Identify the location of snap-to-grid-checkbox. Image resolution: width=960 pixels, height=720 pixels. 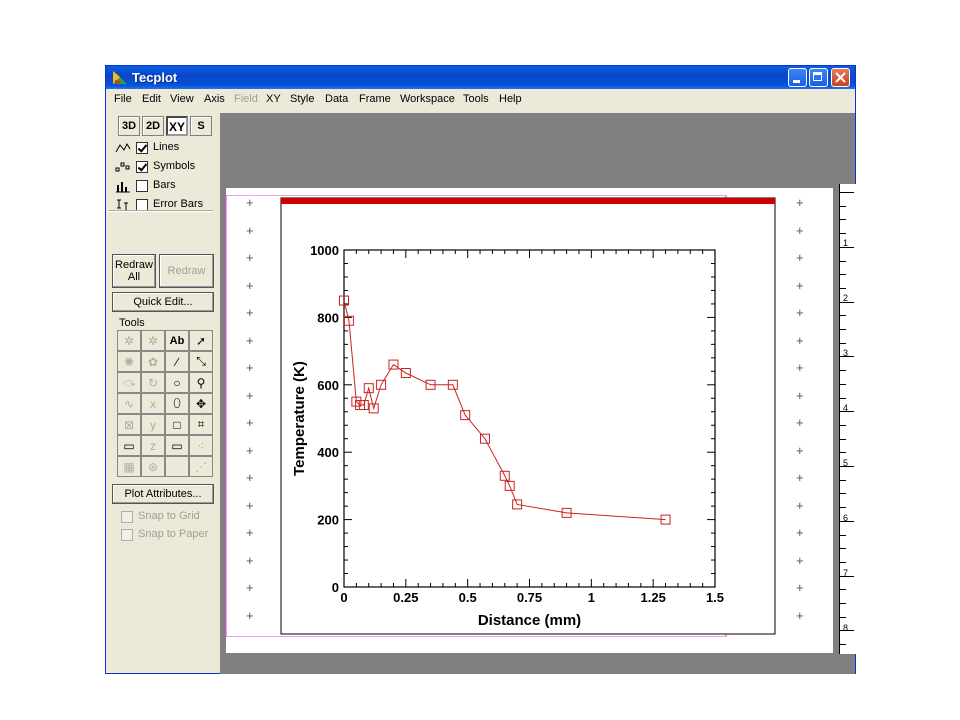
(127, 517).